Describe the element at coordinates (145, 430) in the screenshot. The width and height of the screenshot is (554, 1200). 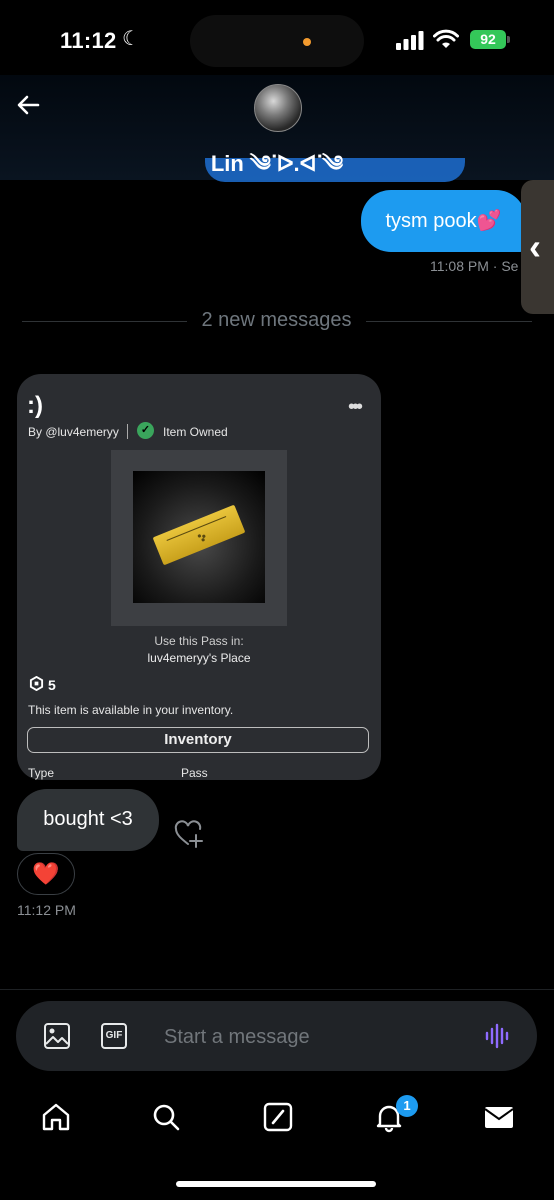
I see `check-circle-icon: ✓` at that location.